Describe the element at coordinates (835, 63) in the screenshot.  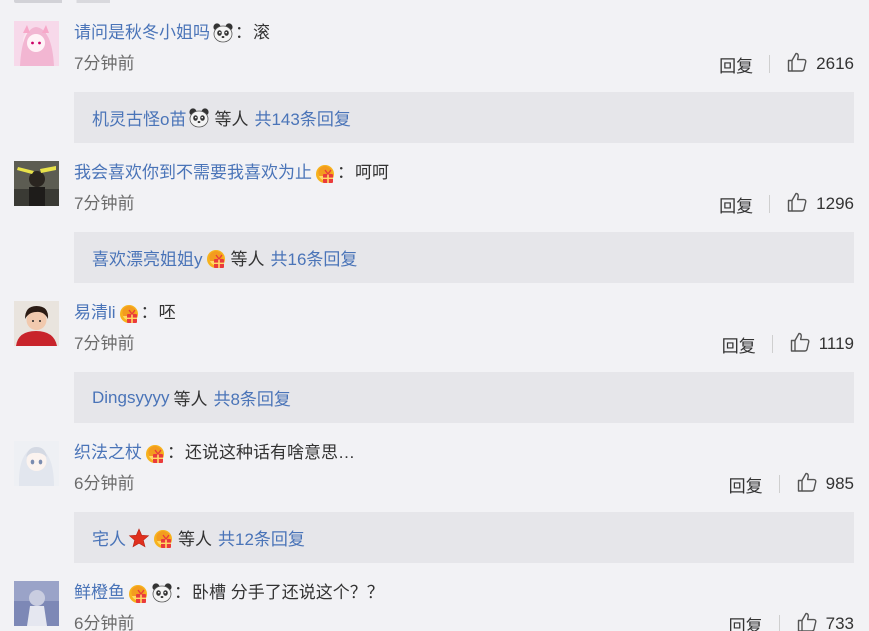
I see `like-count: 2616` at that location.